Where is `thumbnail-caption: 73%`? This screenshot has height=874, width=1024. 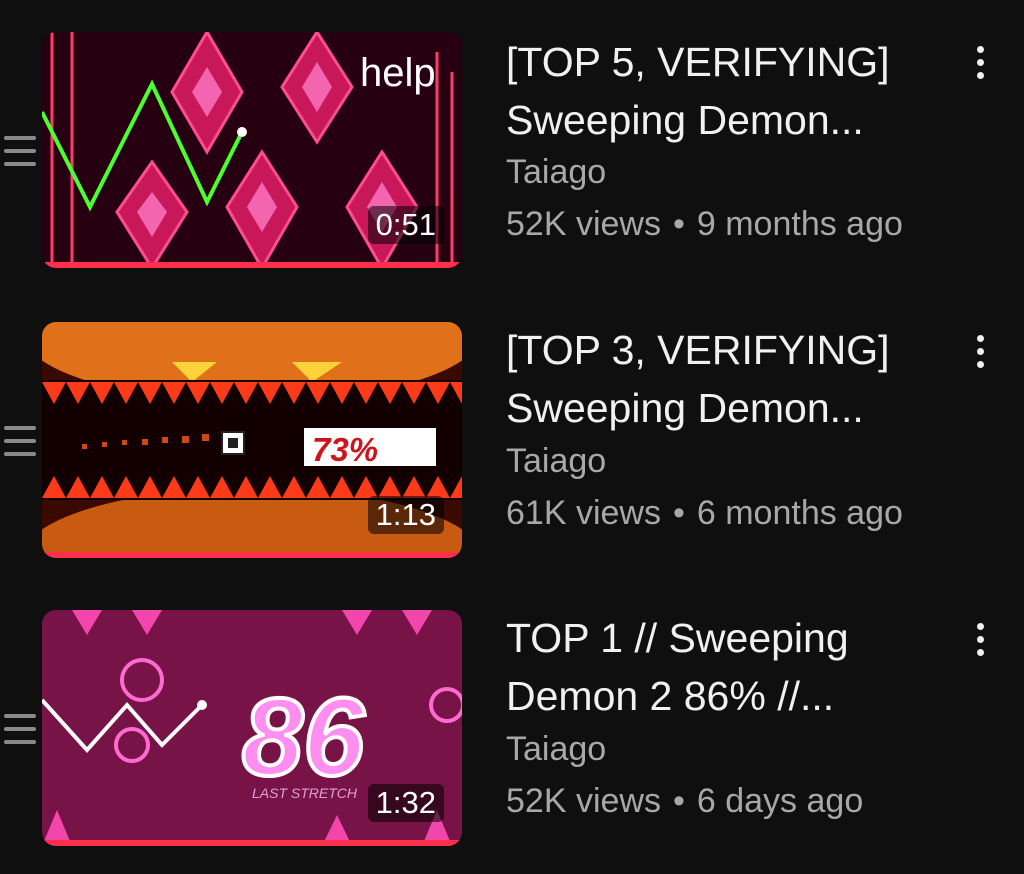 thumbnail-caption: 73% is located at coordinates (345, 449).